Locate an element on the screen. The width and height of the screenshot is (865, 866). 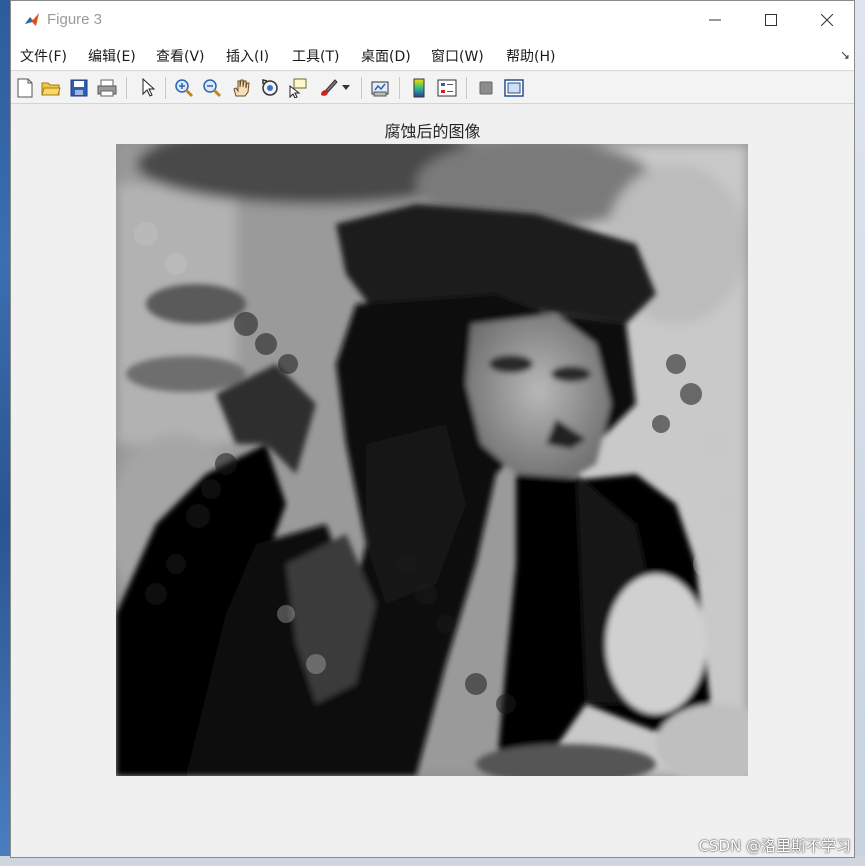
insert-colorbar-button is located at coordinates (419, 88).